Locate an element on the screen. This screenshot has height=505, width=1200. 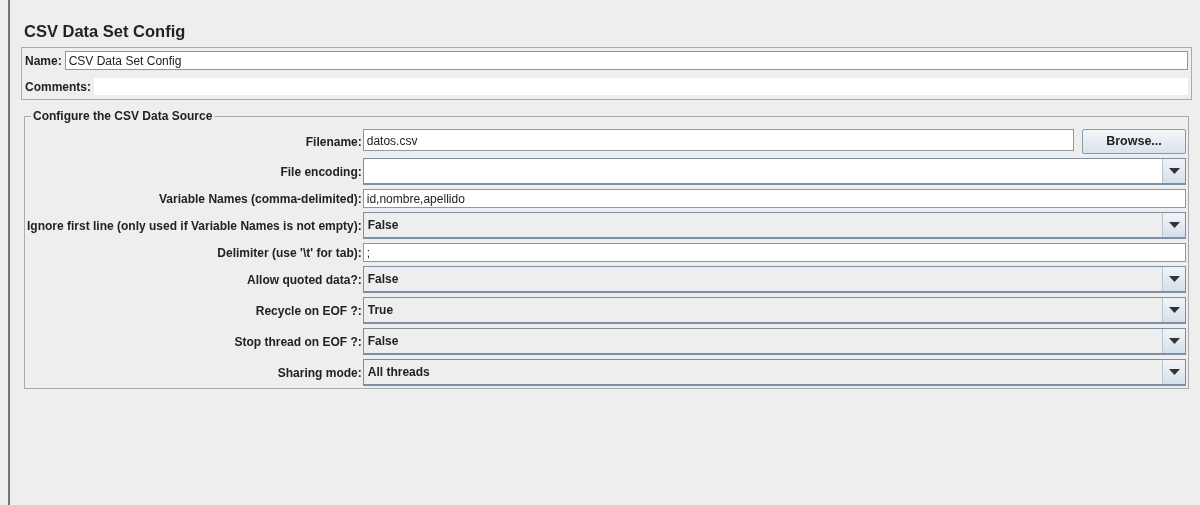
field-label: Stop thread on EOF ?: is located at coordinates (298, 341).